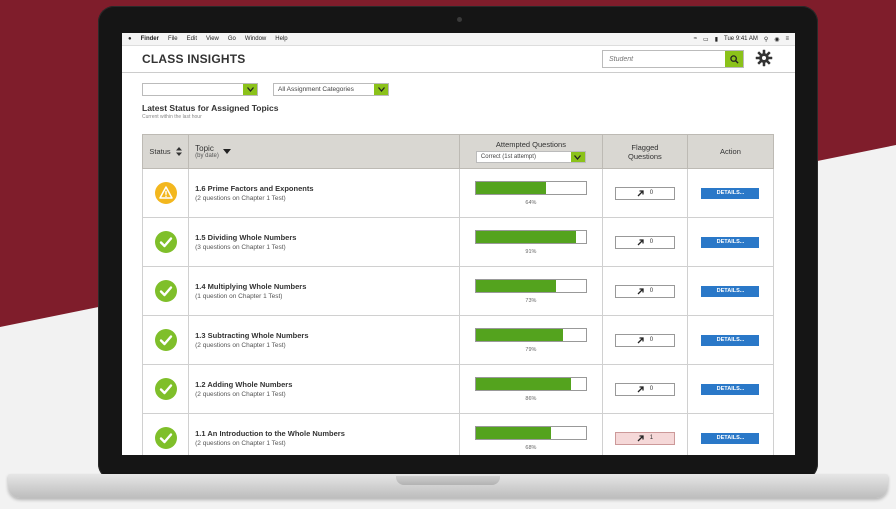  What do you see at coordinates (776, 39) in the screenshot?
I see `siri-icon: ◉` at bounding box center [776, 39].